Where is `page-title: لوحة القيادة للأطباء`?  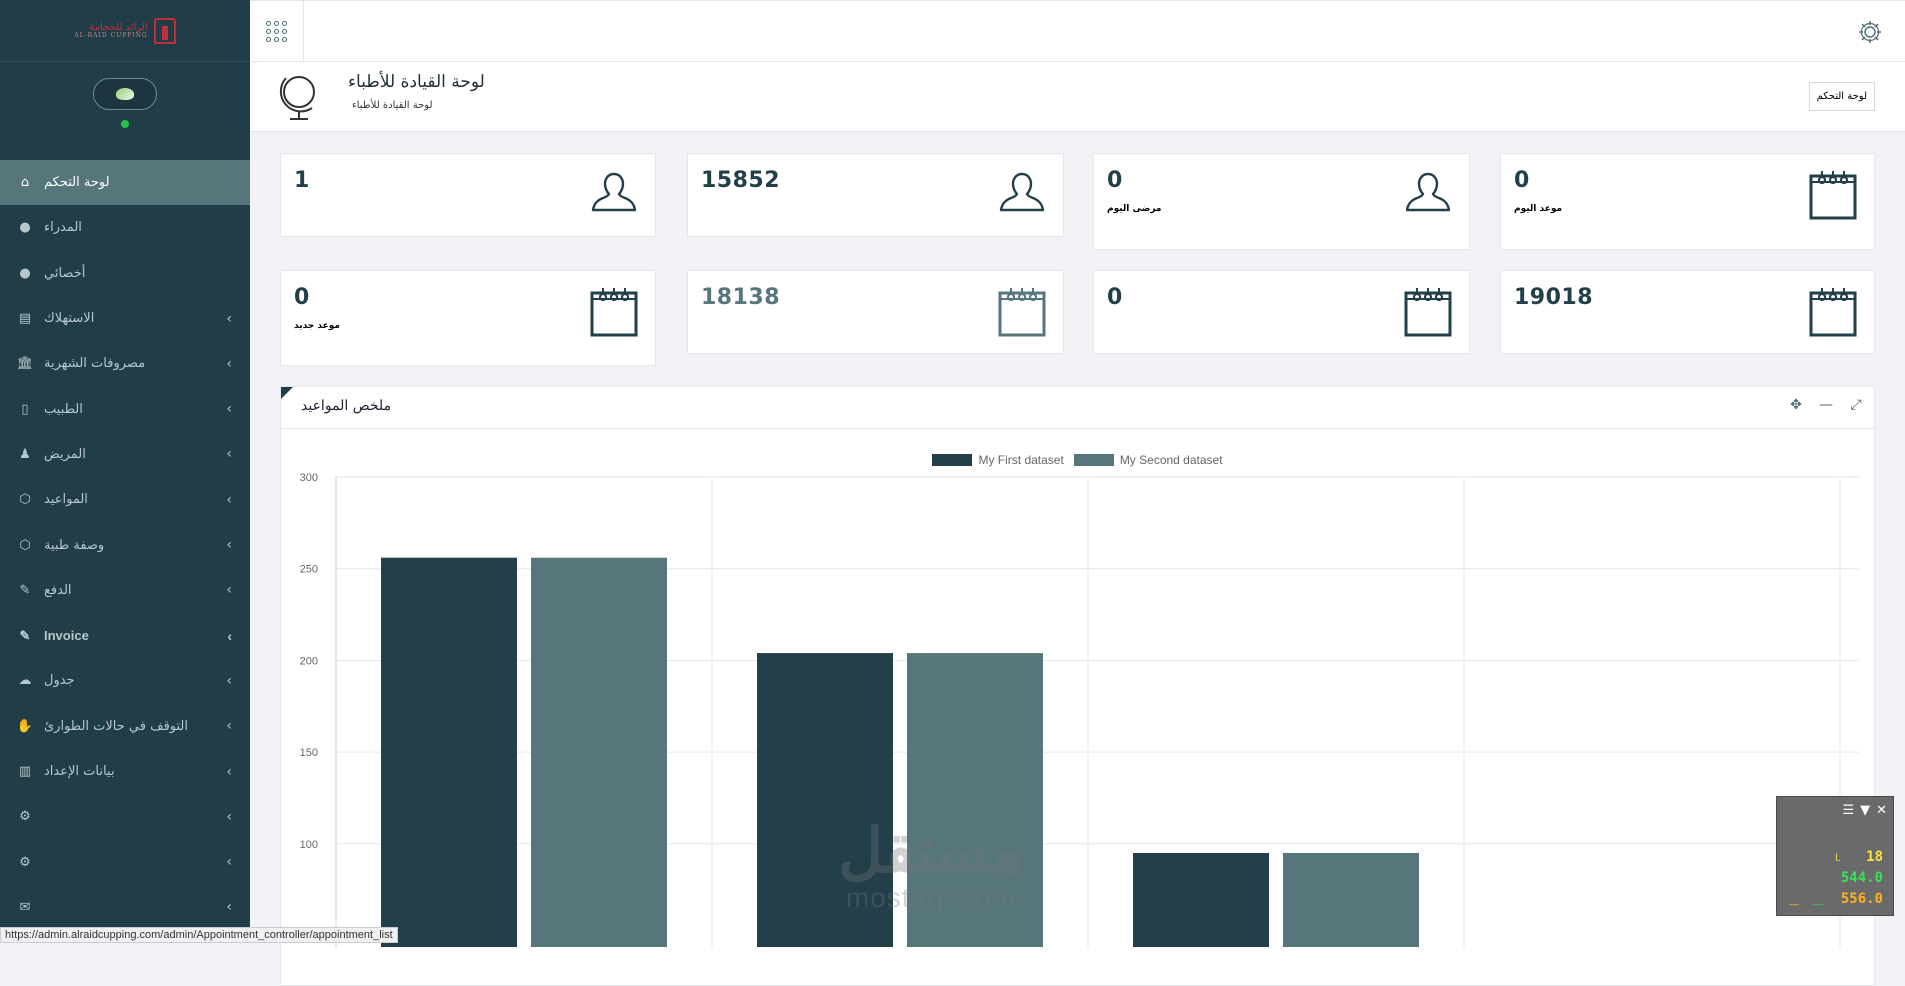 page-title: لوحة القيادة للأطباء is located at coordinates (416, 82).